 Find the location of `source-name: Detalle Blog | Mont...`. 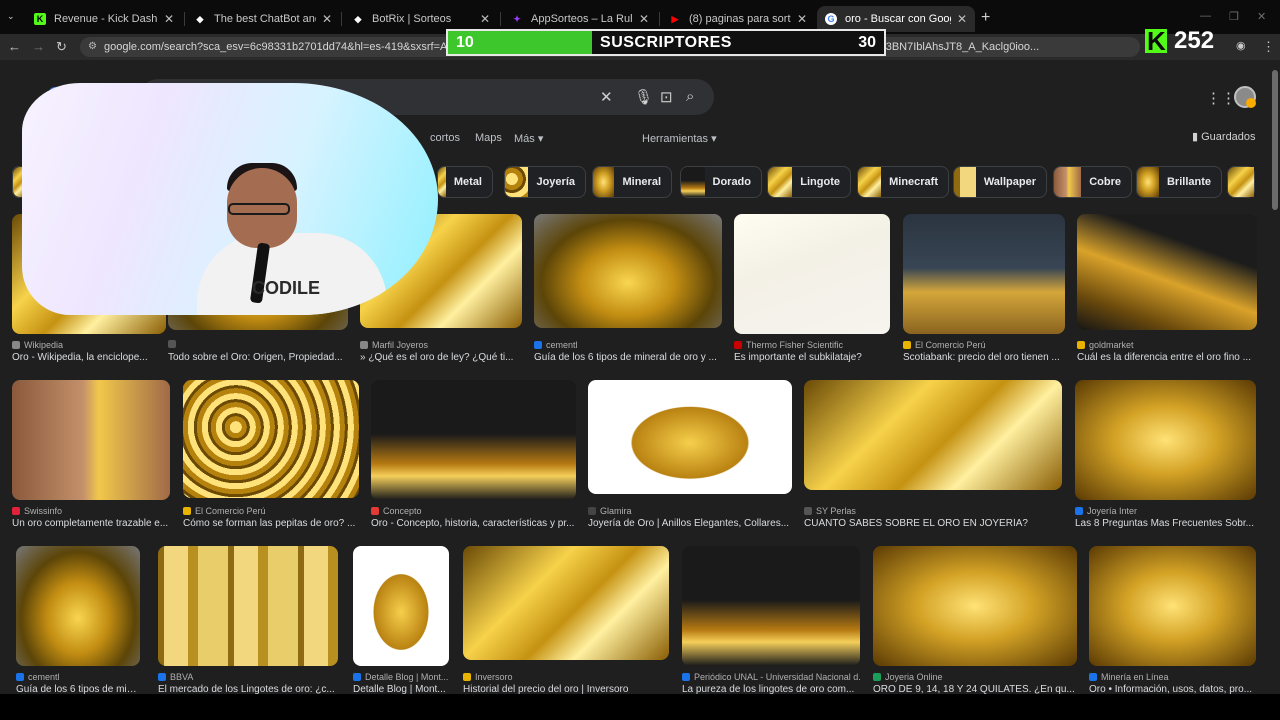

source-name: Detalle Blog | Mont... is located at coordinates (407, 677).